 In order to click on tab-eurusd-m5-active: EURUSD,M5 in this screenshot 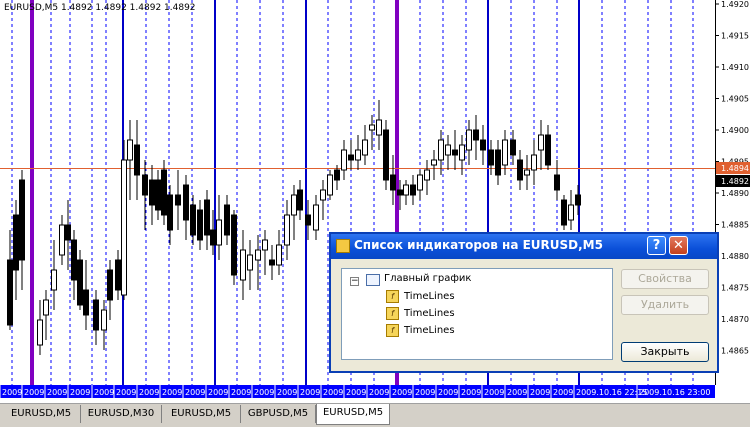, I will do `click(353, 414)`.